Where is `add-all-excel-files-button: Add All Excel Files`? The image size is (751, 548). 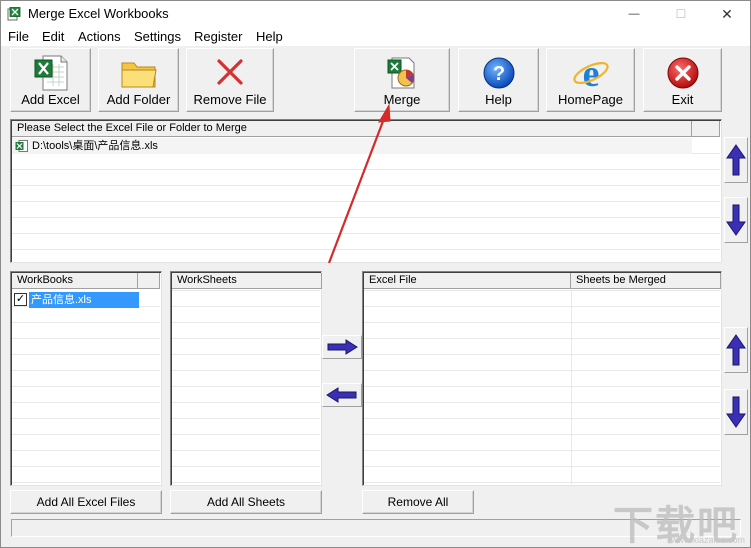
add-all-excel-files-button: Add All Excel Files is located at coordinates (86, 502).